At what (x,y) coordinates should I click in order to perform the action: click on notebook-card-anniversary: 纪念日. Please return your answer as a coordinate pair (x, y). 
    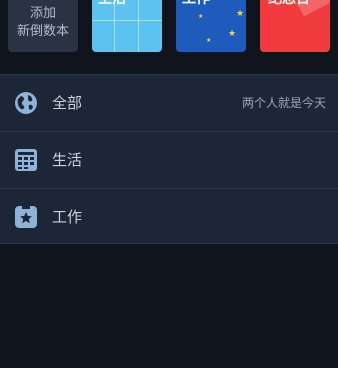
    Looking at the image, I should click on (295, 26).